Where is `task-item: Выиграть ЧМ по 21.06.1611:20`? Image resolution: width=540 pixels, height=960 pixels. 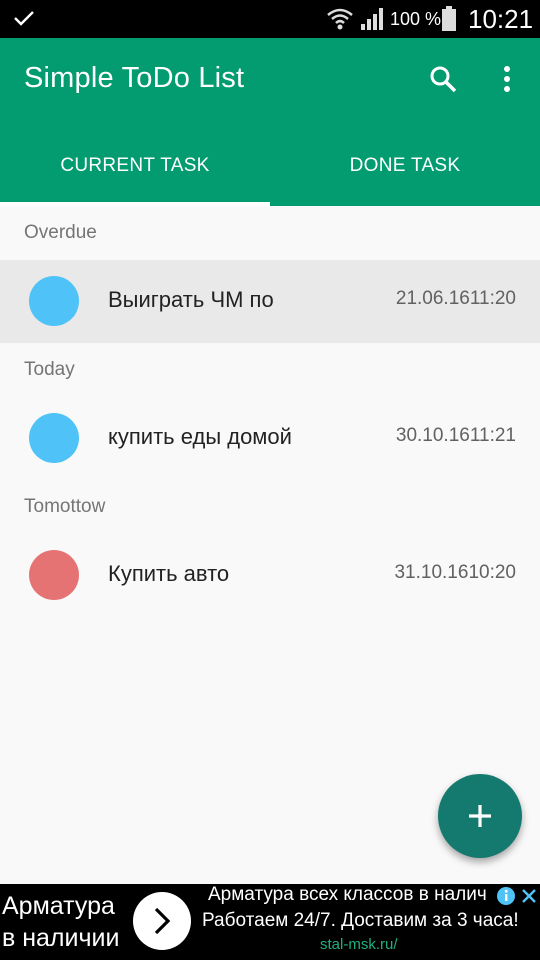
task-item: Выиграть ЧМ по 21.06.1611:20 is located at coordinates (270, 301).